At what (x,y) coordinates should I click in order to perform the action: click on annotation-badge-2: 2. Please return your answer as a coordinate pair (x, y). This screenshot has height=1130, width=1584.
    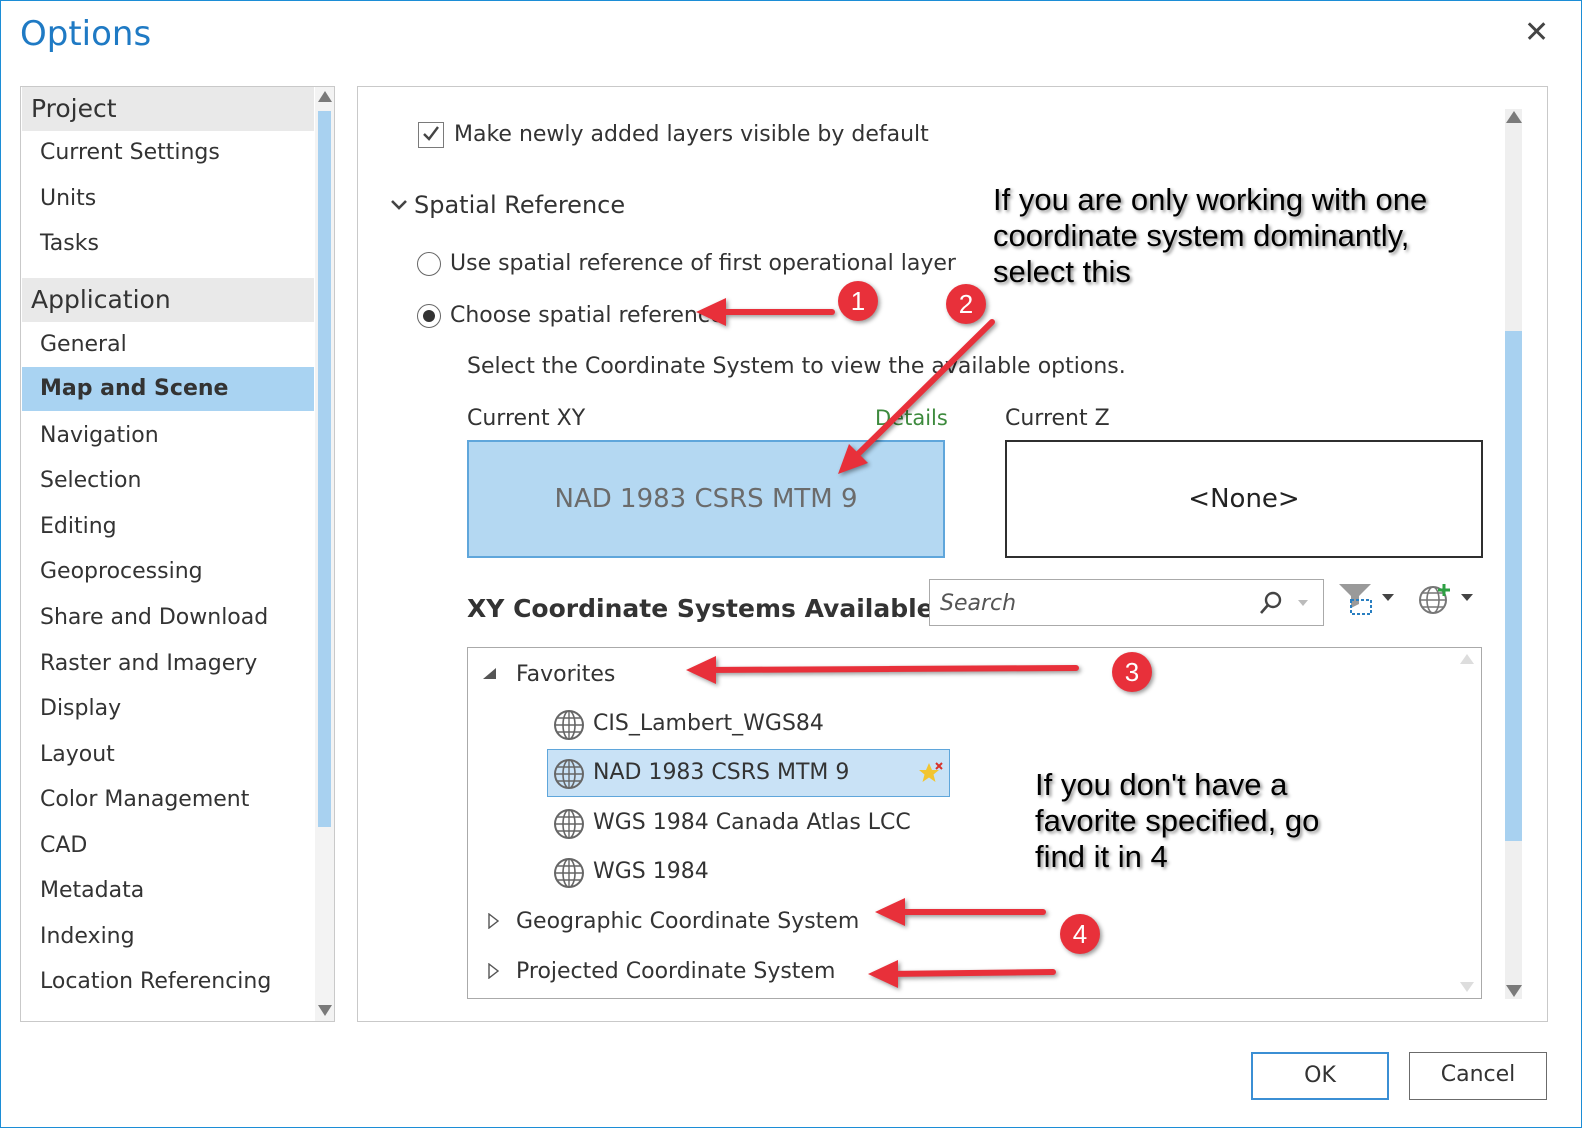
    Looking at the image, I should click on (966, 304).